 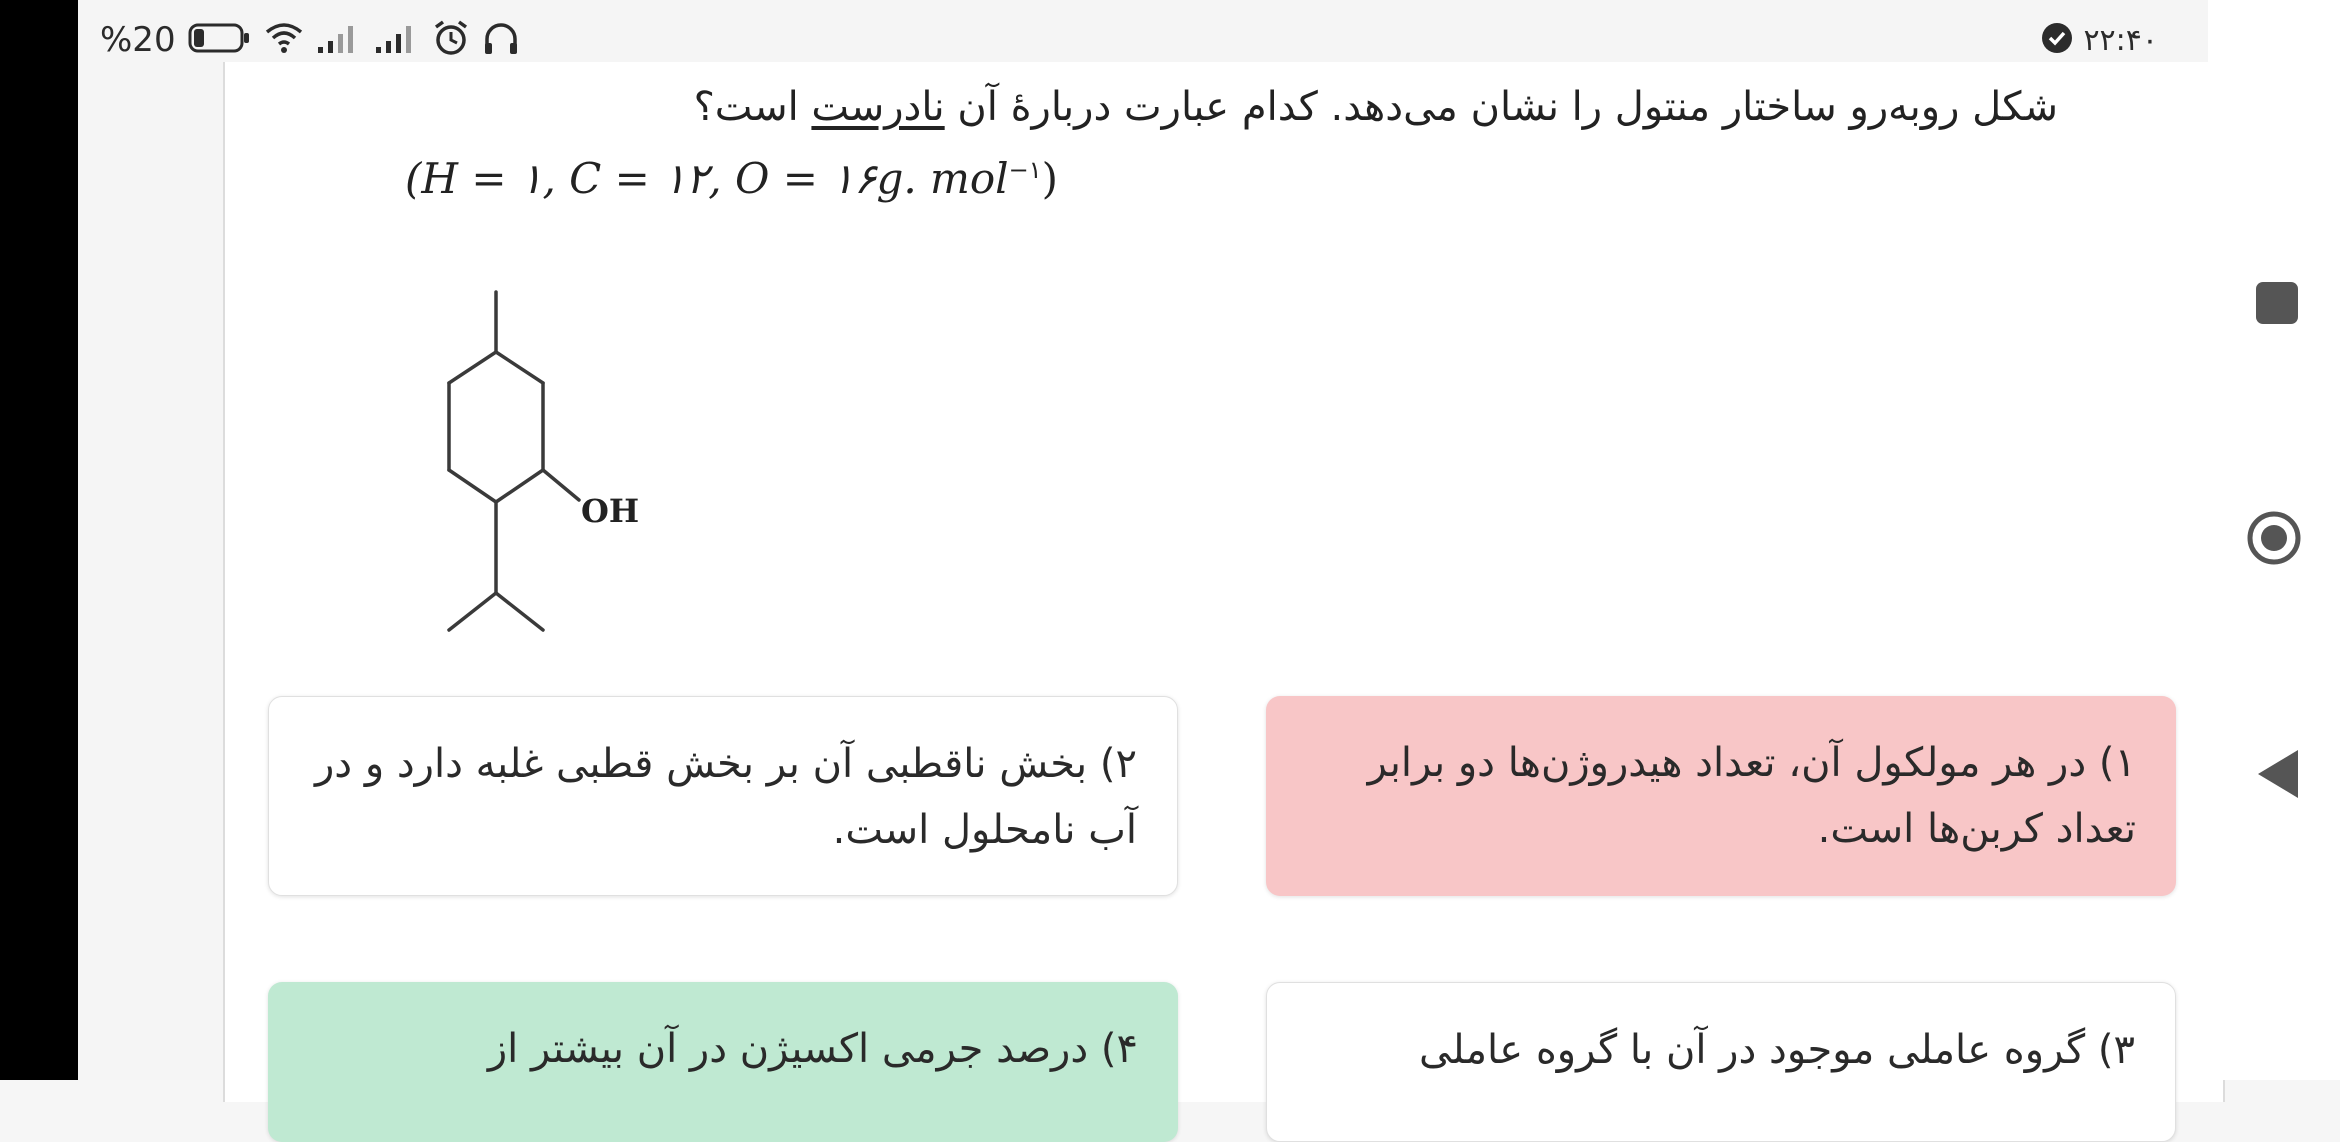 What do you see at coordinates (543, 461) in the screenshot?
I see `menthol-structure: OH` at bounding box center [543, 461].